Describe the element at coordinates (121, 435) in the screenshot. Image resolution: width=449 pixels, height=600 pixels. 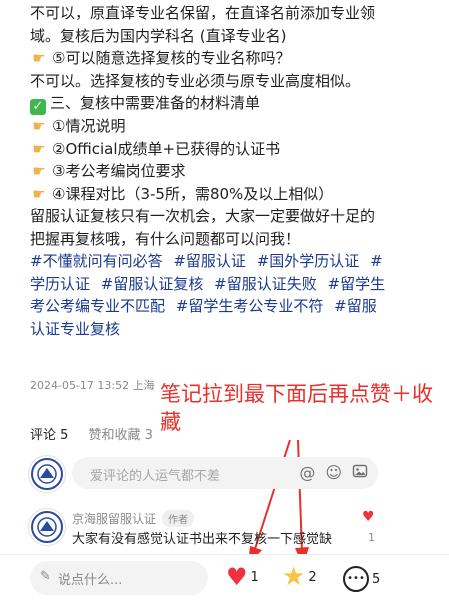
I see `tab-likes-collects: 赞和收藏 3` at that location.